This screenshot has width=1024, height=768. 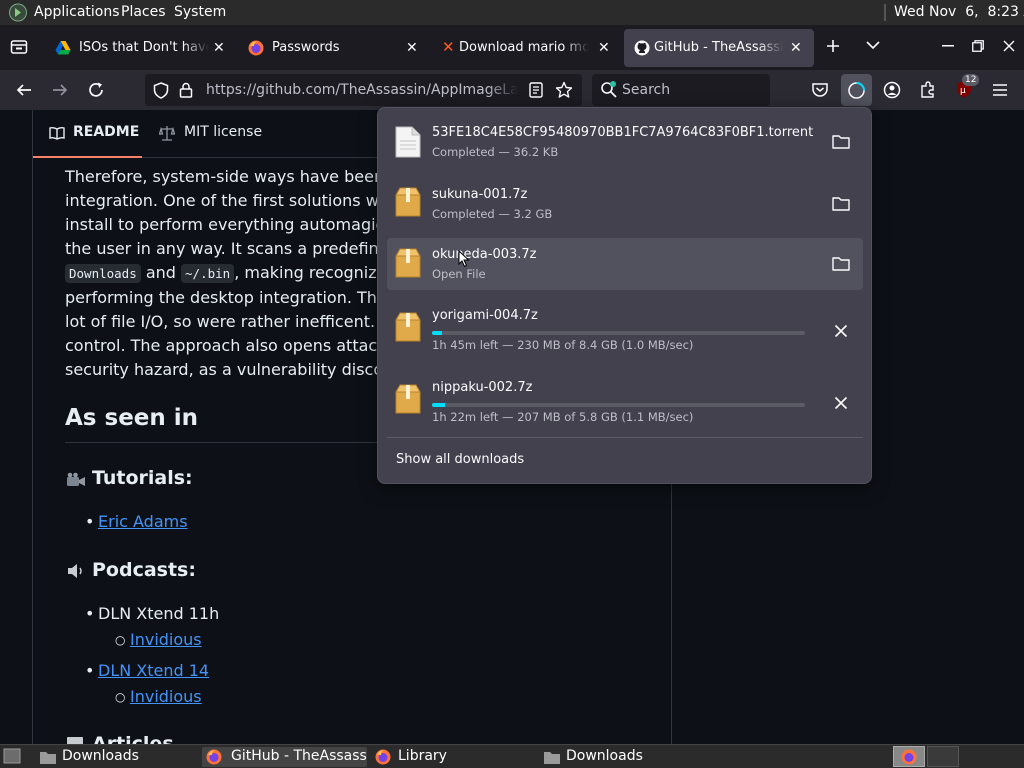 I want to click on list-all-tabs-icon, so click(x=873, y=45).